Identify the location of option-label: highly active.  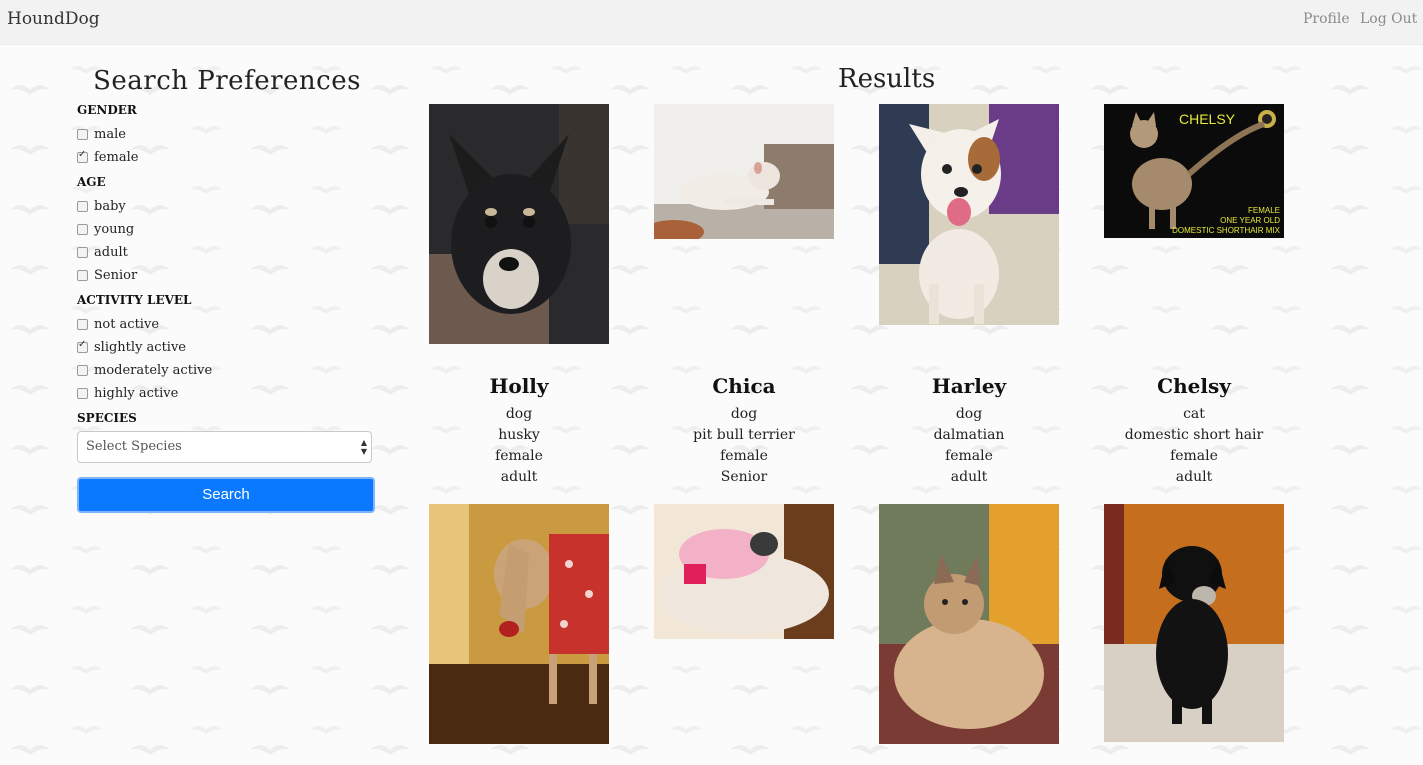
(136, 393).